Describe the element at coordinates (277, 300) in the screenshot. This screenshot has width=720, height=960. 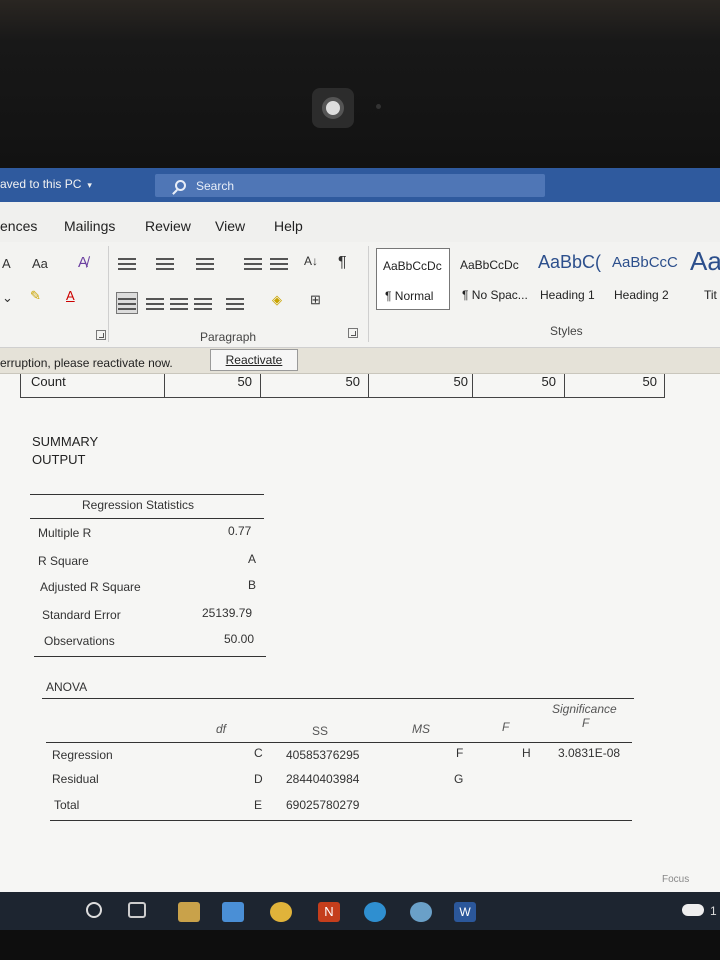
I see `shading-icon: ◈` at that location.